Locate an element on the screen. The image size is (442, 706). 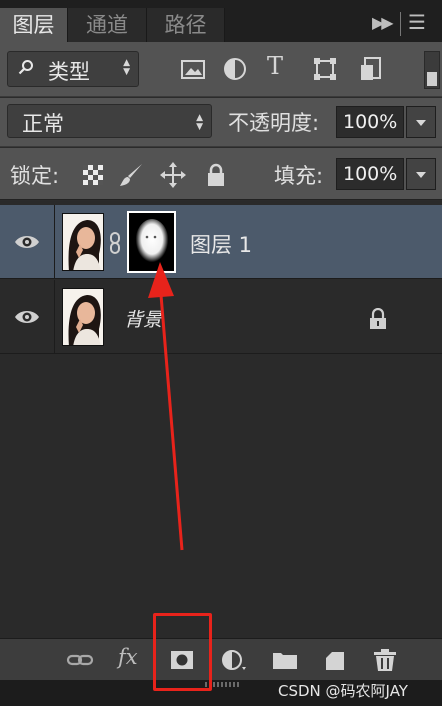
filter-toggle-switch is located at coordinates (432, 70).